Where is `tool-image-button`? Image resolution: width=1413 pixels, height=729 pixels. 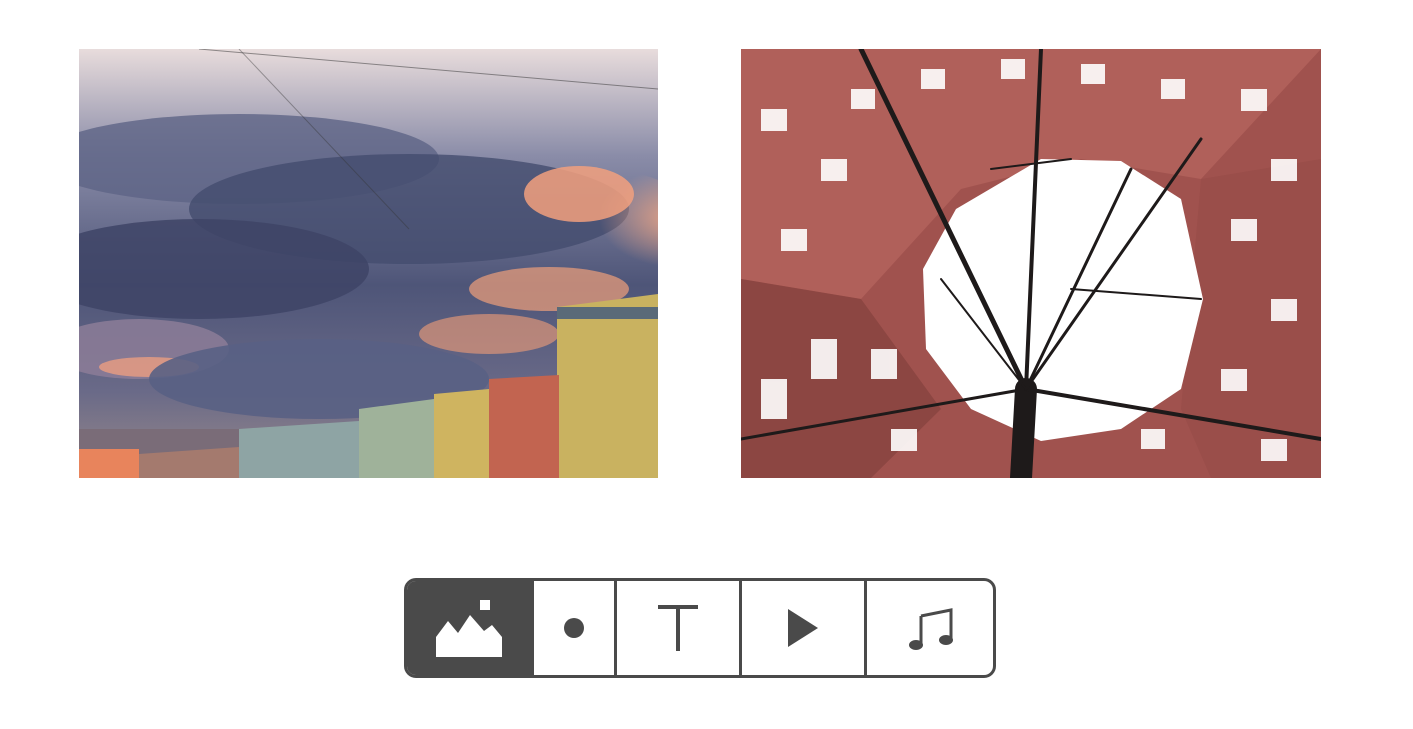
tool-image-button is located at coordinates (470, 628).